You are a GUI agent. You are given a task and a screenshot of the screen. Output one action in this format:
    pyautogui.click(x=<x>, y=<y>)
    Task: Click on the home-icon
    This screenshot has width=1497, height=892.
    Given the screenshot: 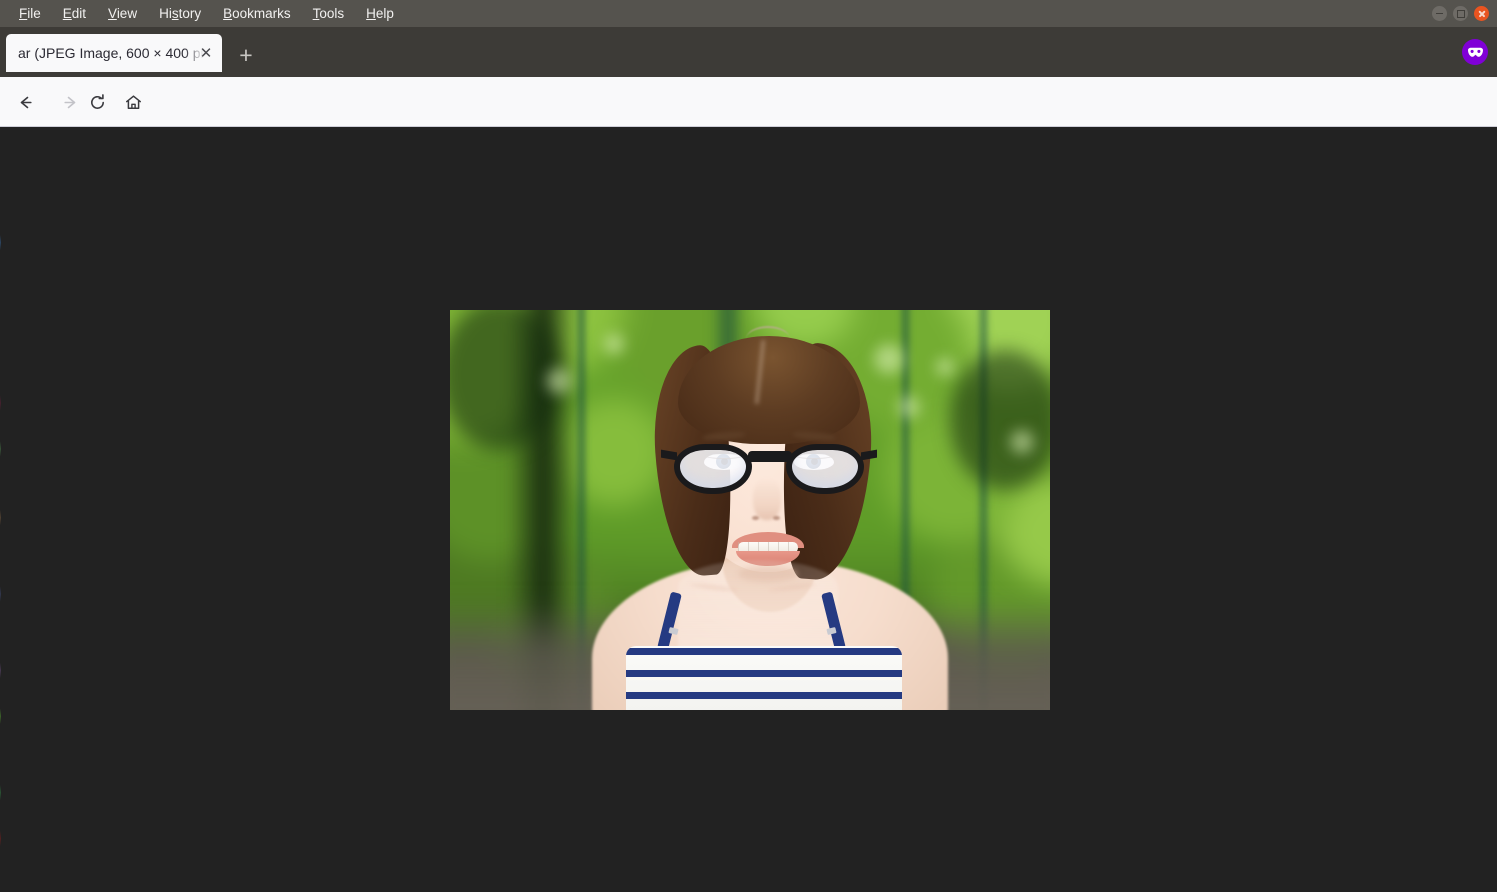 What is the action you would take?
    pyautogui.click(x=133, y=102)
    